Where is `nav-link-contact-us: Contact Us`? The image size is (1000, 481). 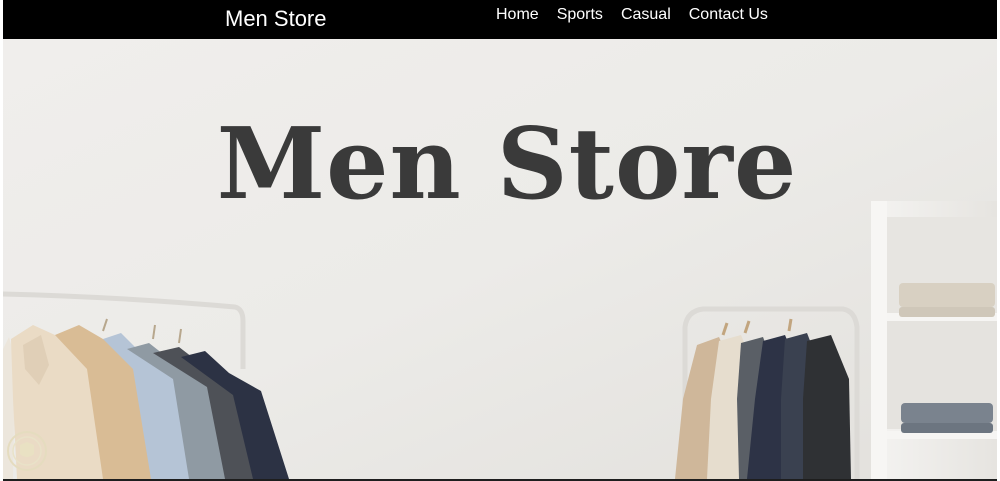 nav-link-contact-us: Contact Us is located at coordinates (728, 15).